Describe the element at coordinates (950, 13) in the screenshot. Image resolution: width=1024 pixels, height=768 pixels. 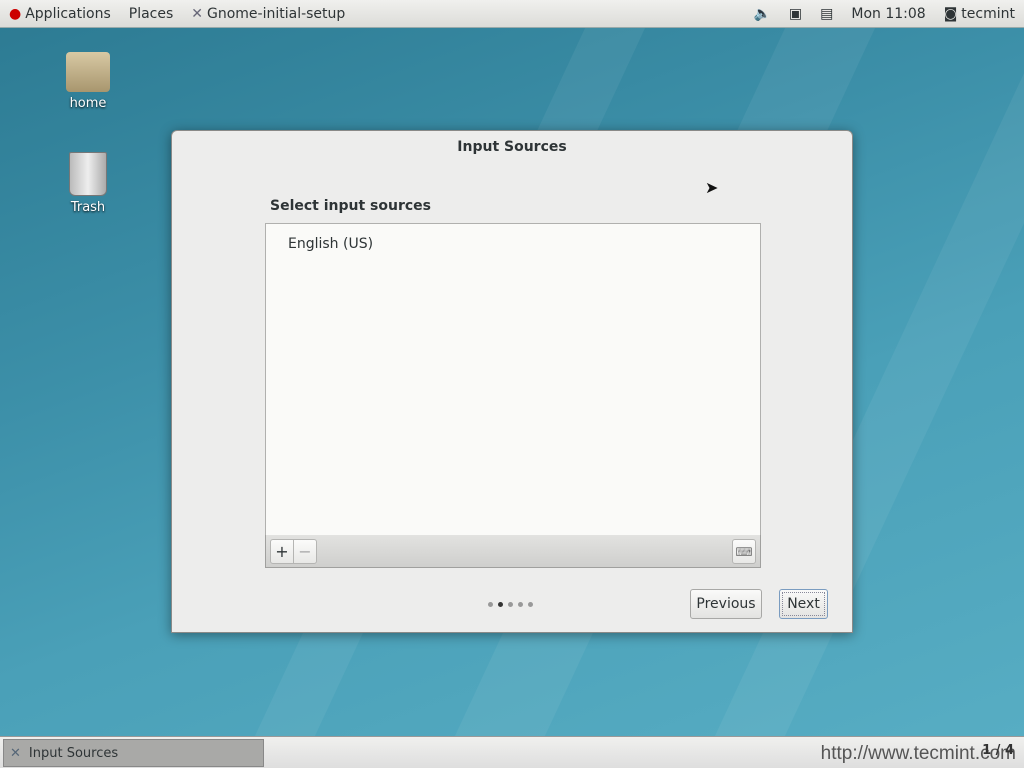
I see `user-icon: ◙` at that location.